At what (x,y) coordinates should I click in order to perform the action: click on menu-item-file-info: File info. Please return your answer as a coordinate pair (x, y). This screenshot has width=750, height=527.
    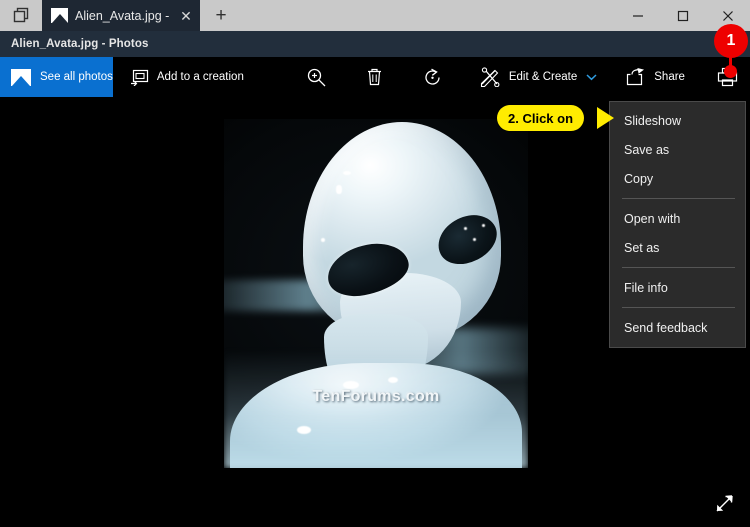
    Looking at the image, I should click on (677, 287).